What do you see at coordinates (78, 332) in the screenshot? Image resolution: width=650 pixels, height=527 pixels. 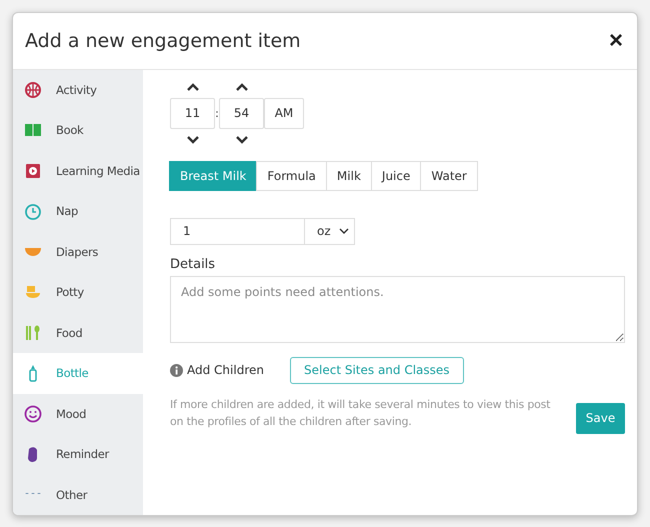 I see `sidebar-item: Food` at bounding box center [78, 332].